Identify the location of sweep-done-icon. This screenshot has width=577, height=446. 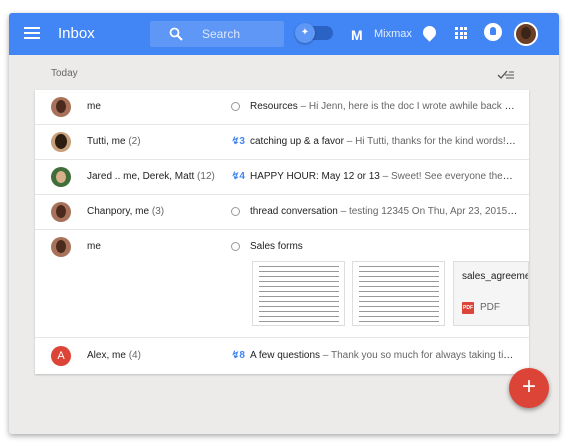
(506, 75).